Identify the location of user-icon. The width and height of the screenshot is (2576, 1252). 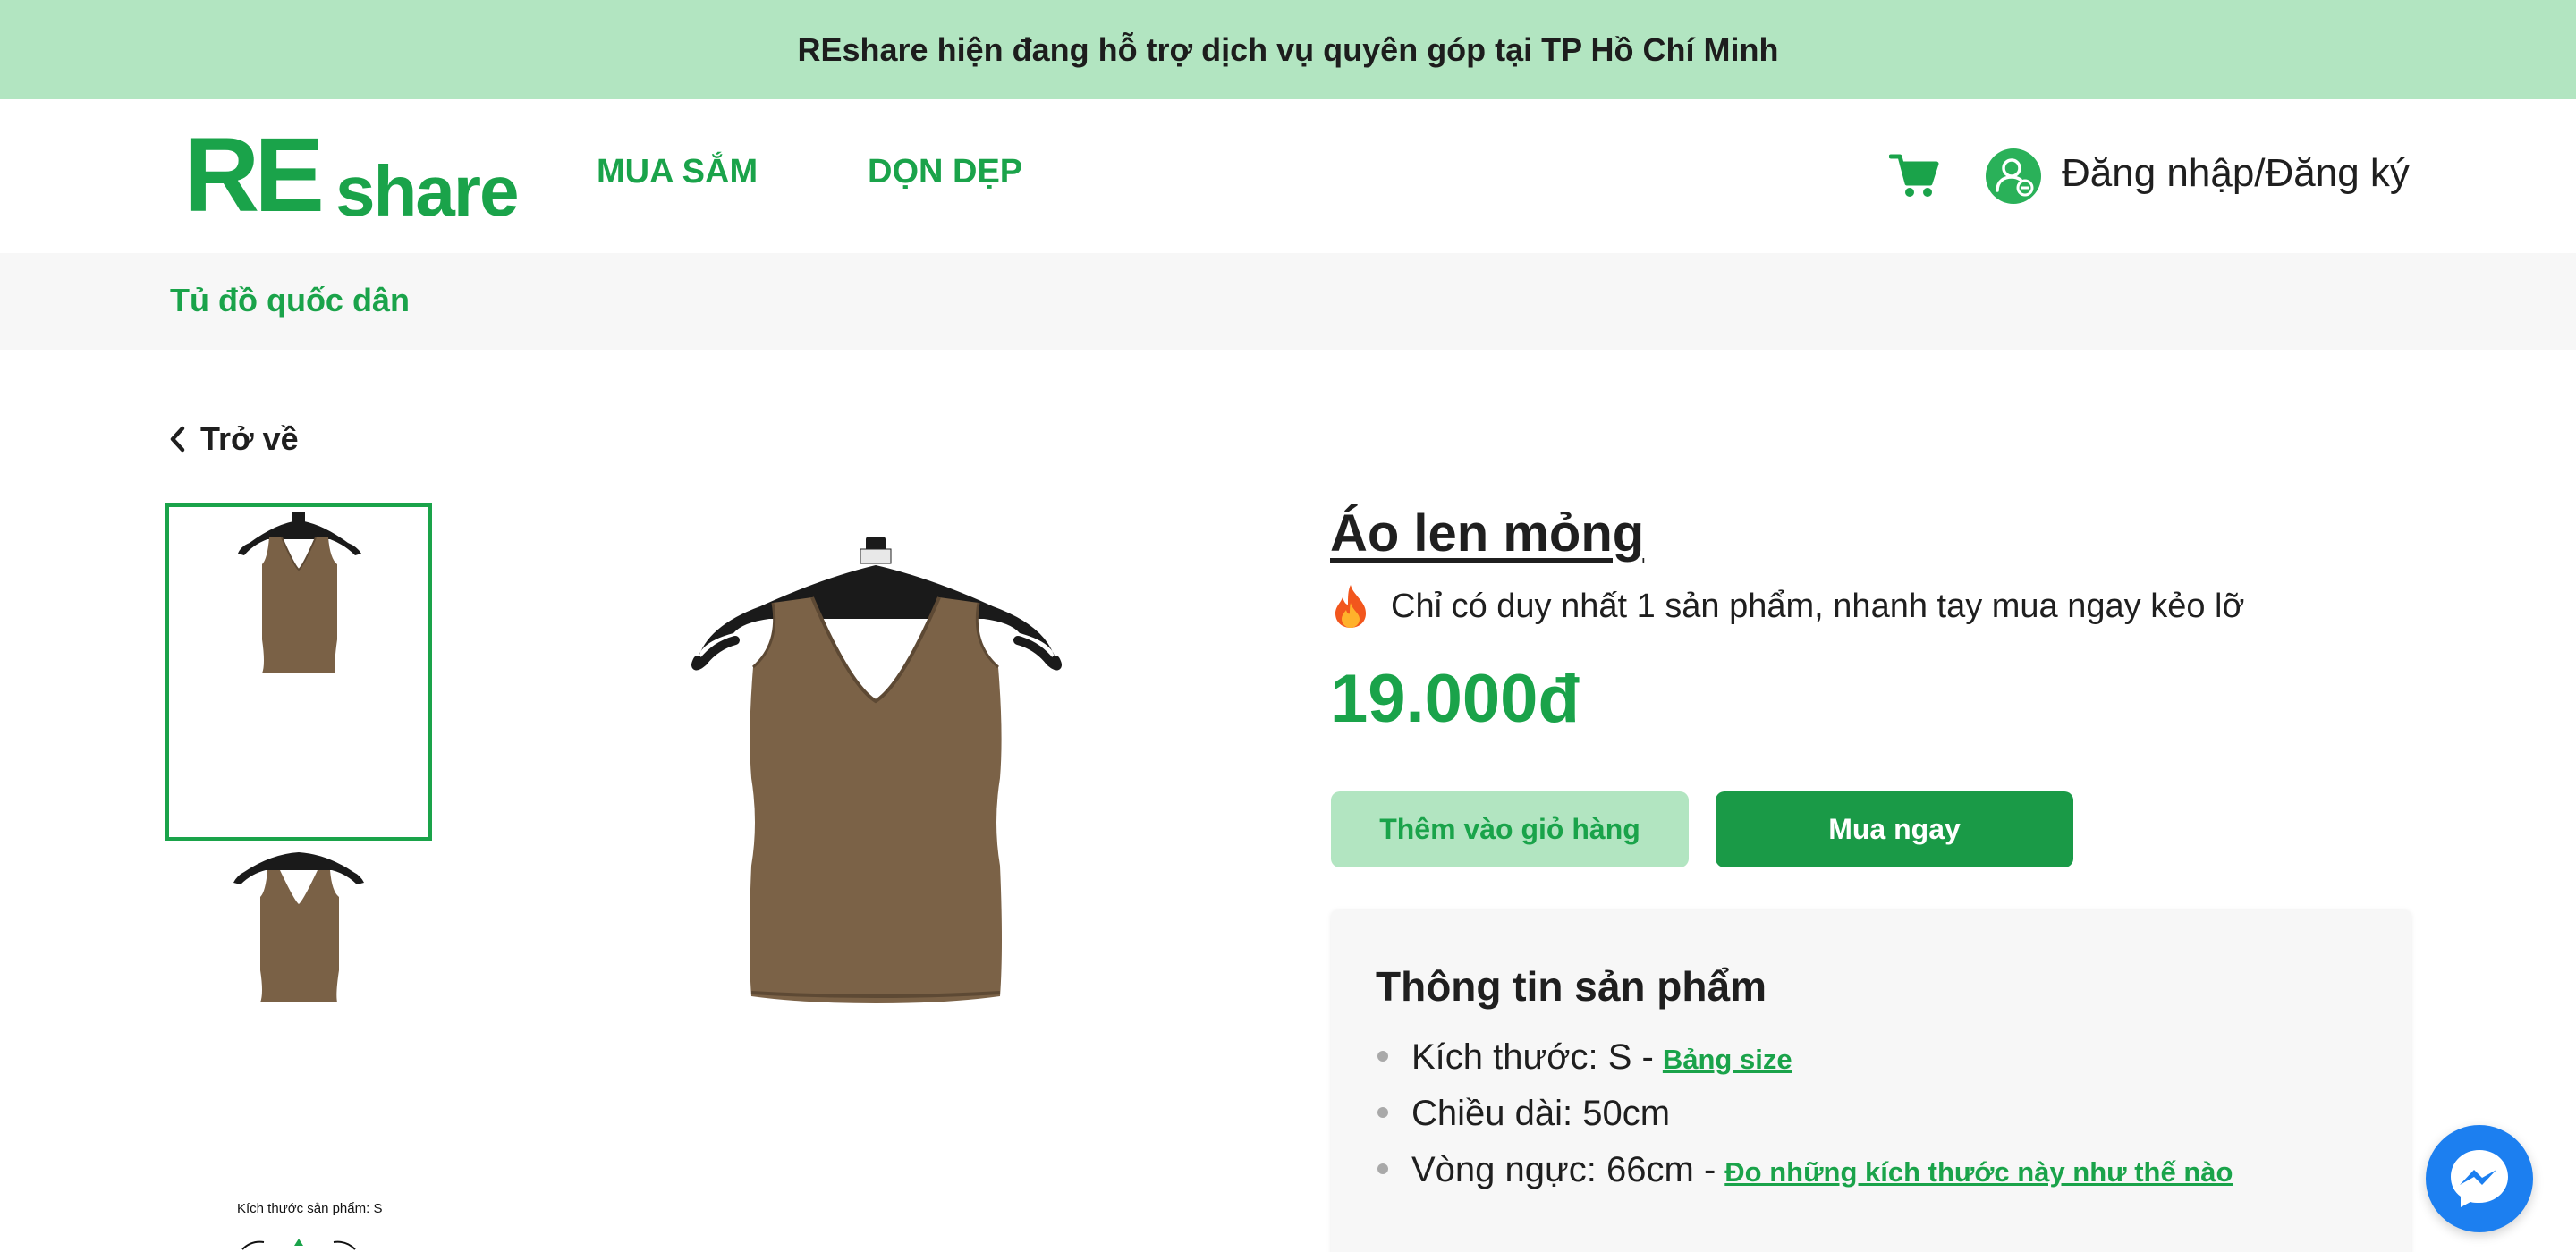
(2013, 176).